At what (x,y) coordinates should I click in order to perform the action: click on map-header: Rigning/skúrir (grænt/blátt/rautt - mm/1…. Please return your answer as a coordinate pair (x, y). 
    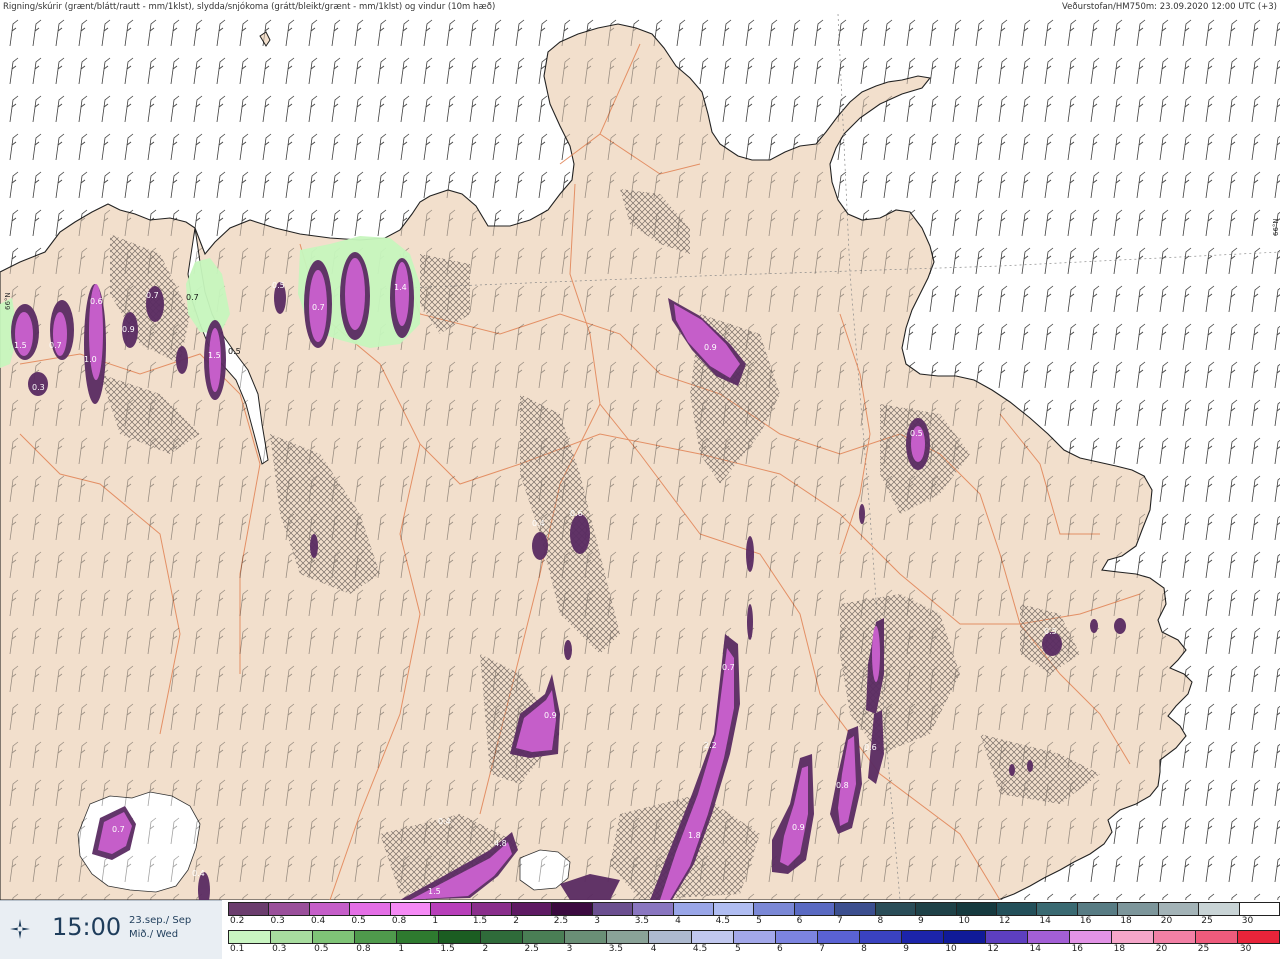
    Looking at the image, I should click on (640, 7).